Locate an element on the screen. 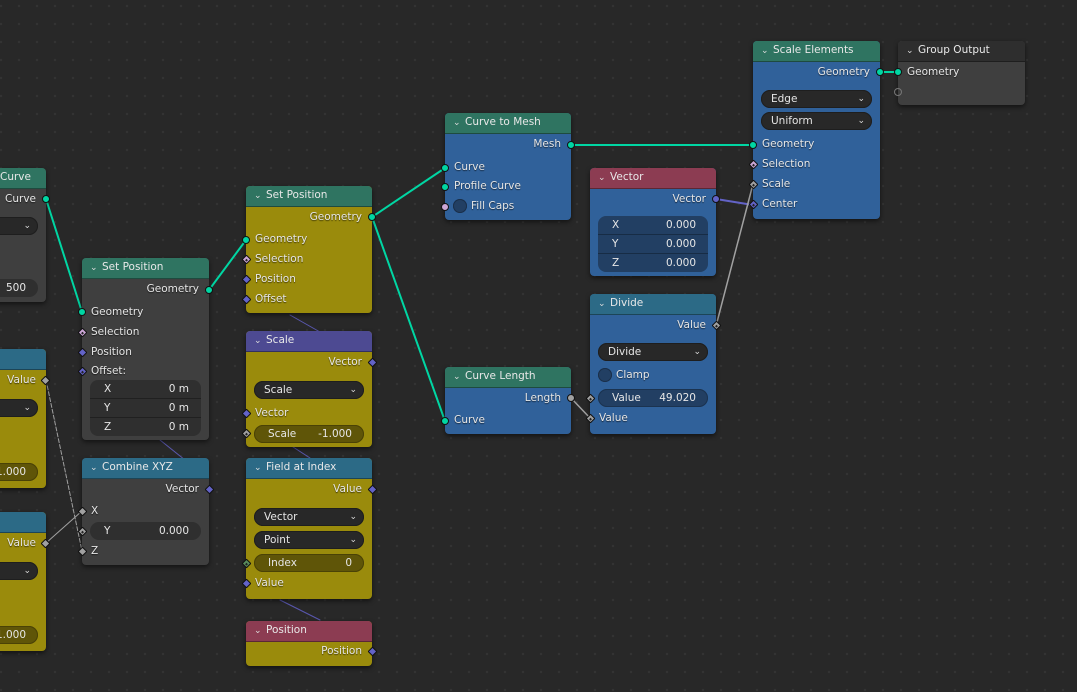 This screenshot has width=1077, height=692. socket-curve-out is located at coordinates (46, 199).